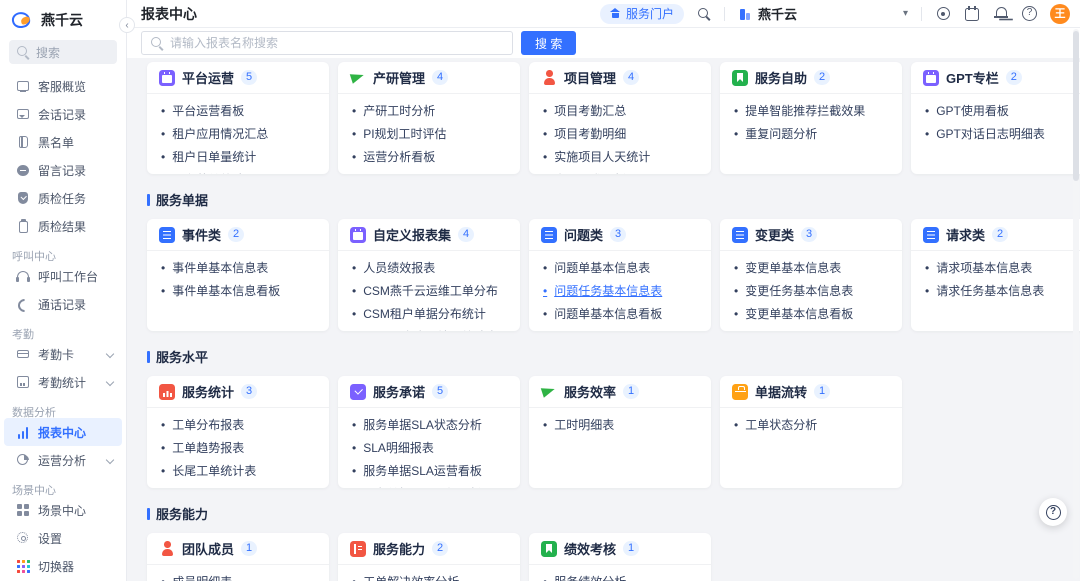 The width and height of the screenshot is (1080, 581). I want to click on report-list: 问题单基本信息表问题任务基本信息表问题单基本信息看板, so click(620, 291).